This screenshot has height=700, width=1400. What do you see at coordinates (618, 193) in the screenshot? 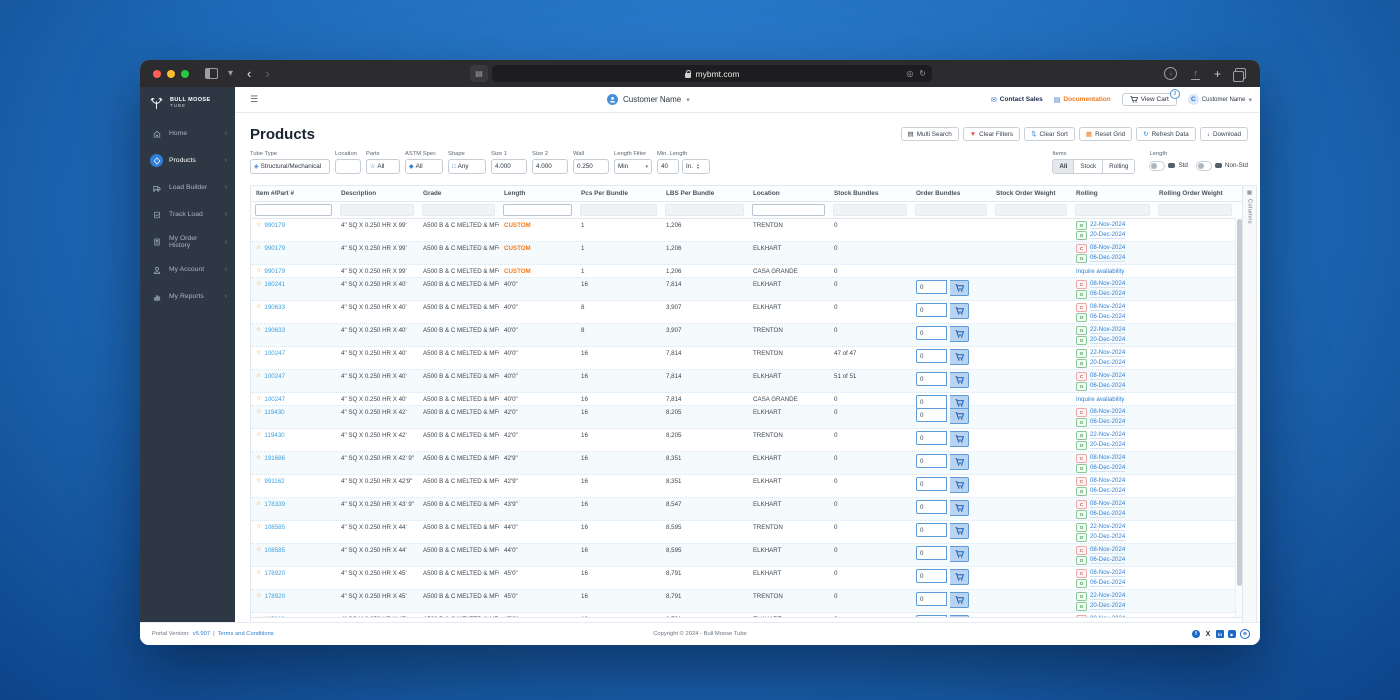
I see `column-header-pcs-per-bundle: Pcs Per Bundle` at bounding box center [618, 193].